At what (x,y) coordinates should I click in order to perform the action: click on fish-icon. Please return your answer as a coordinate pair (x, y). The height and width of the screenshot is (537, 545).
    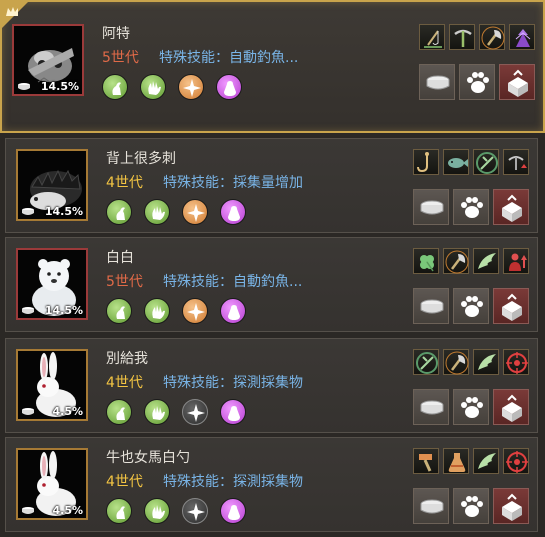
    Looking at the image, I should click on (456, 162).